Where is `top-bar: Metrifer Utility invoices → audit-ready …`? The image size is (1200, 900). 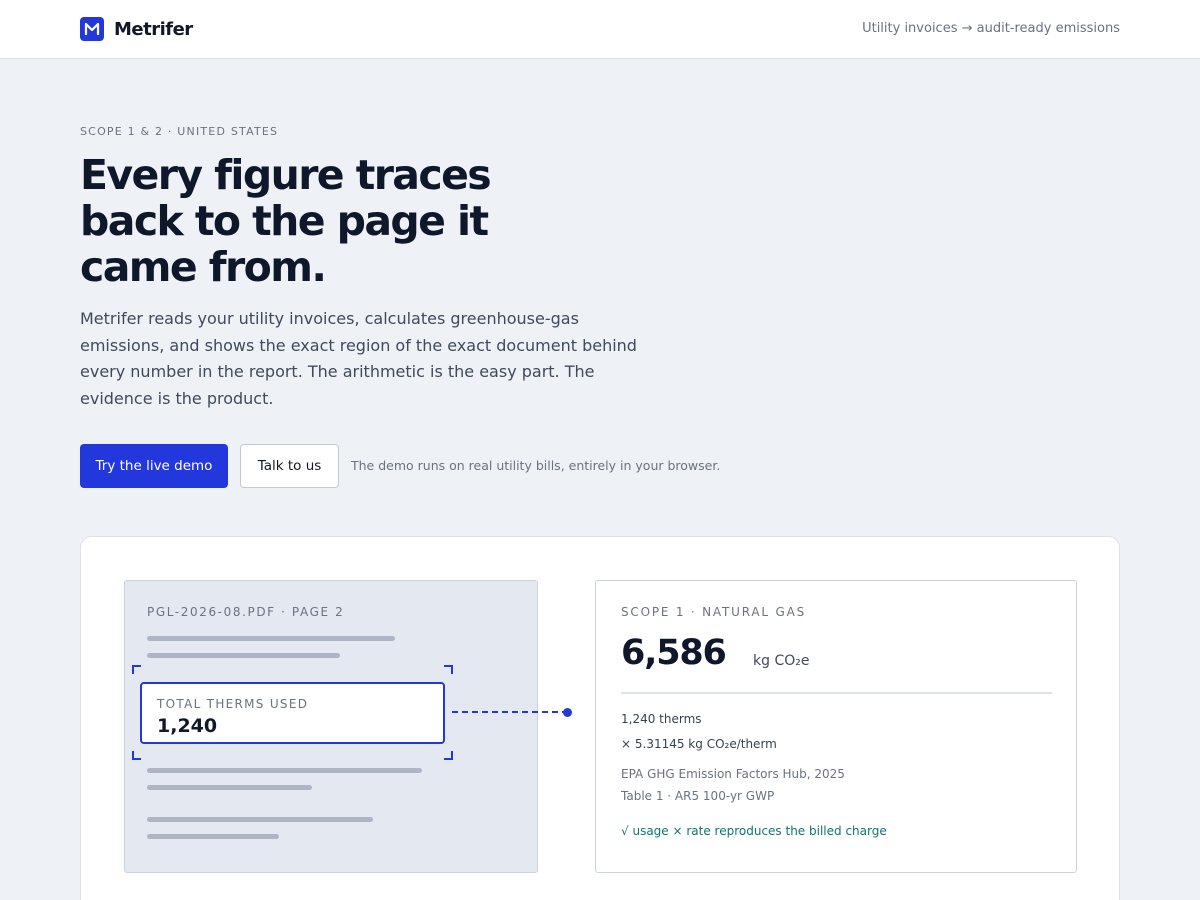
top-bar: Metrifer Utility invoices → audit-ready … is located at coordinates (600, 29).